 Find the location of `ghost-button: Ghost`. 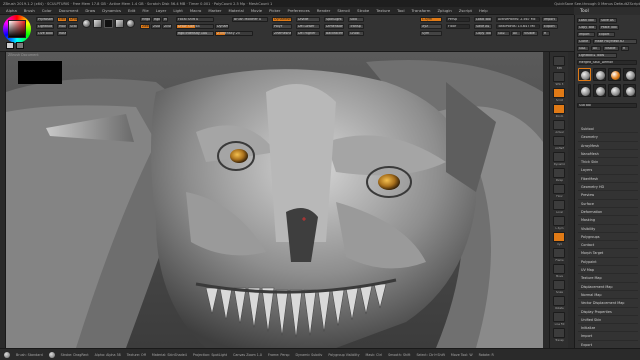

ghost-button: Ghost is located at coordinates (356, 33).